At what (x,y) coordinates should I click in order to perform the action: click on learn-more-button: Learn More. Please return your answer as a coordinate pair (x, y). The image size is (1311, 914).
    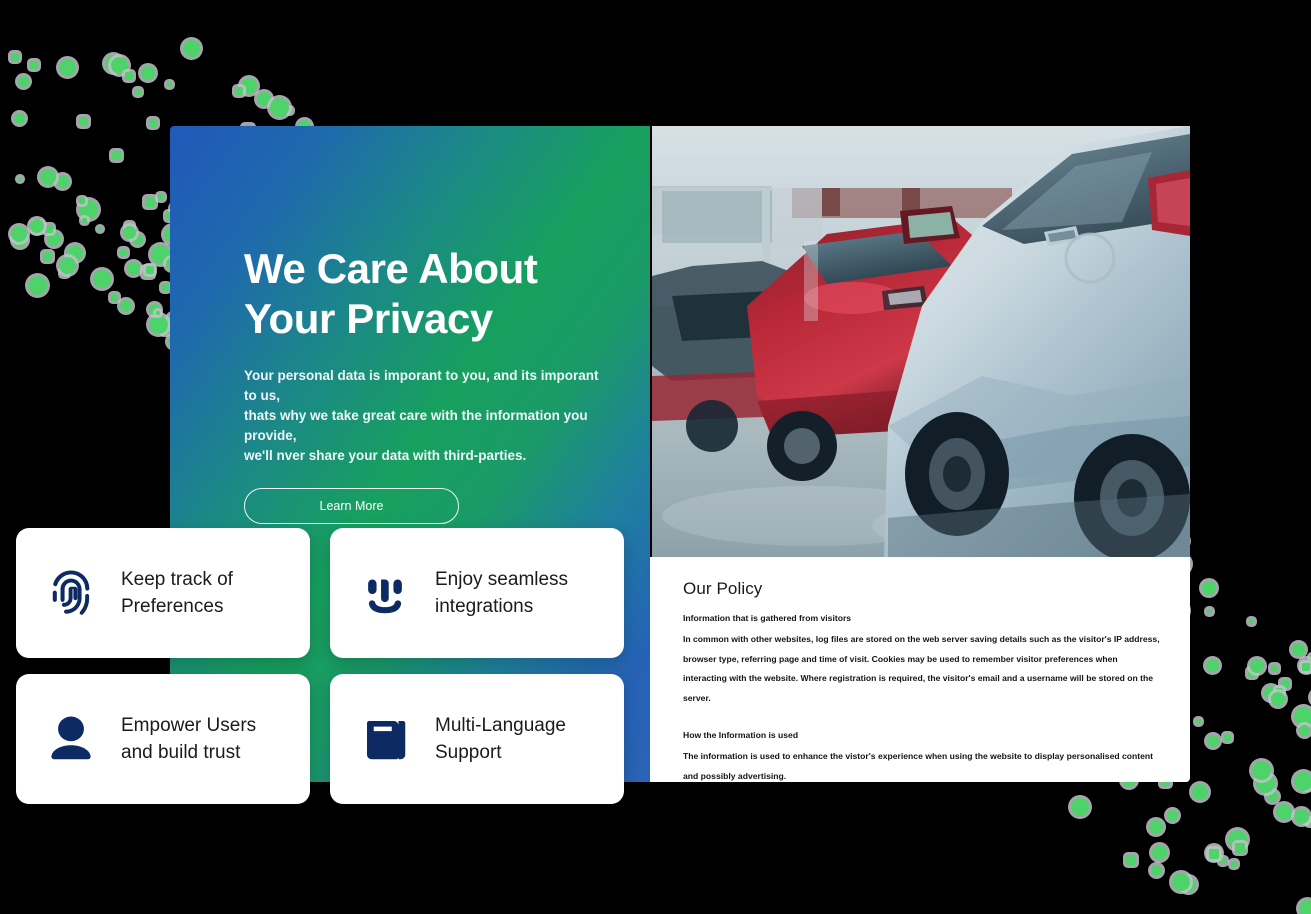
    Looking at the image, I should click on (351, 506).